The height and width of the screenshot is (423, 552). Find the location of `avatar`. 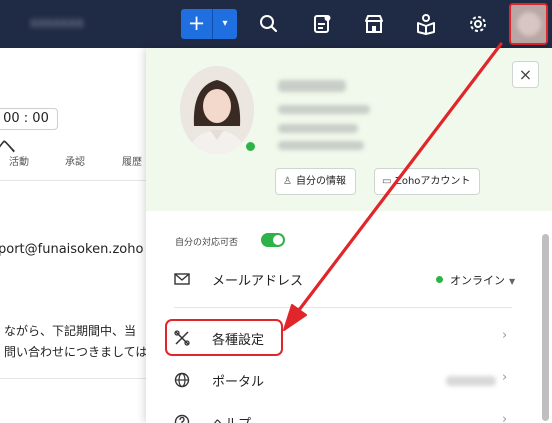

avatar is located at coordinates (529, 24).